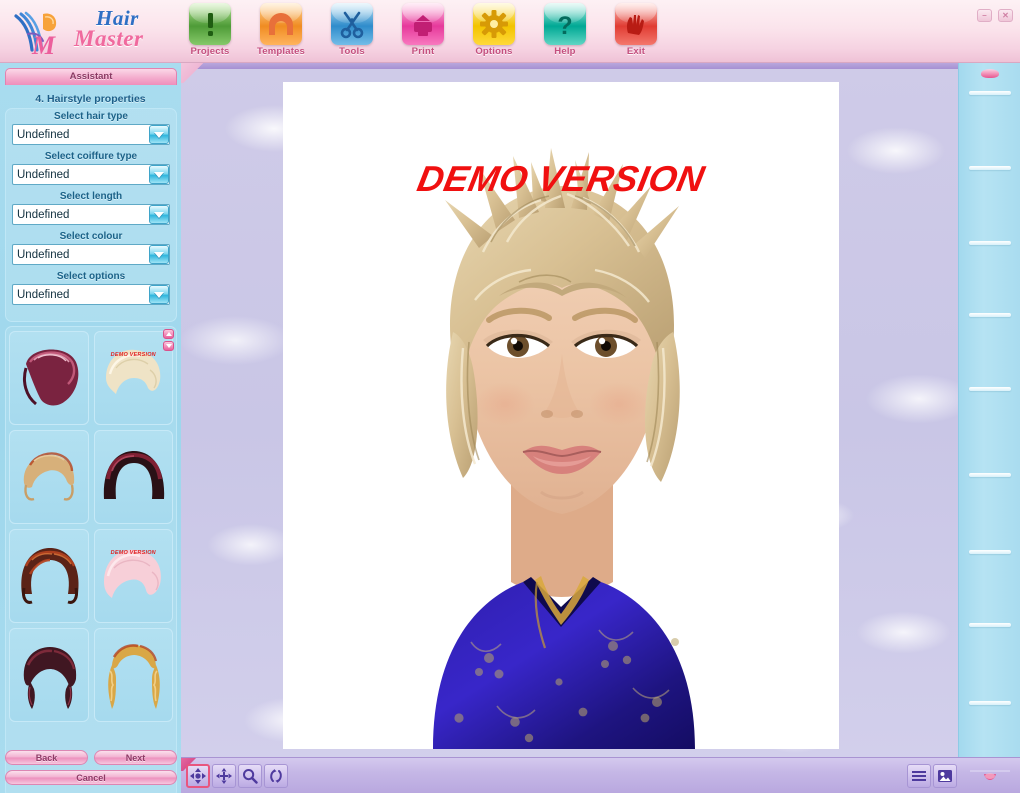 The image size is (1020, 793). I want to click on zoom-tool, so click(250, 776).